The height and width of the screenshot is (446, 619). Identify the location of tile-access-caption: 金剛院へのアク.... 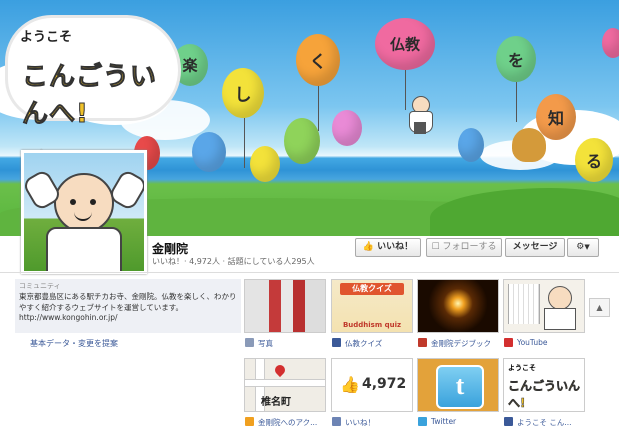
(287, 422).